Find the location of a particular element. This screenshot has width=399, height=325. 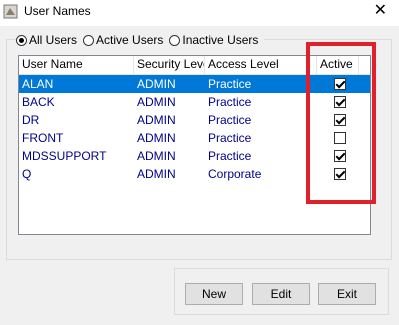

cell-user-name: DR is located at coordinates (31, 120).